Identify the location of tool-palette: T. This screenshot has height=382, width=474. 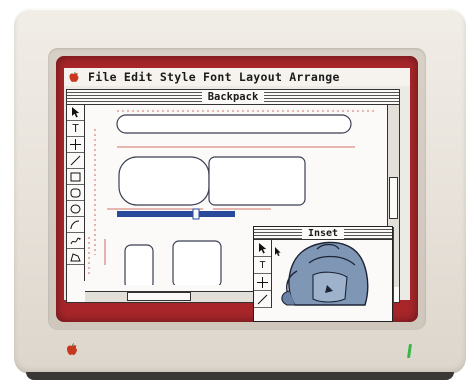
(76, 193).